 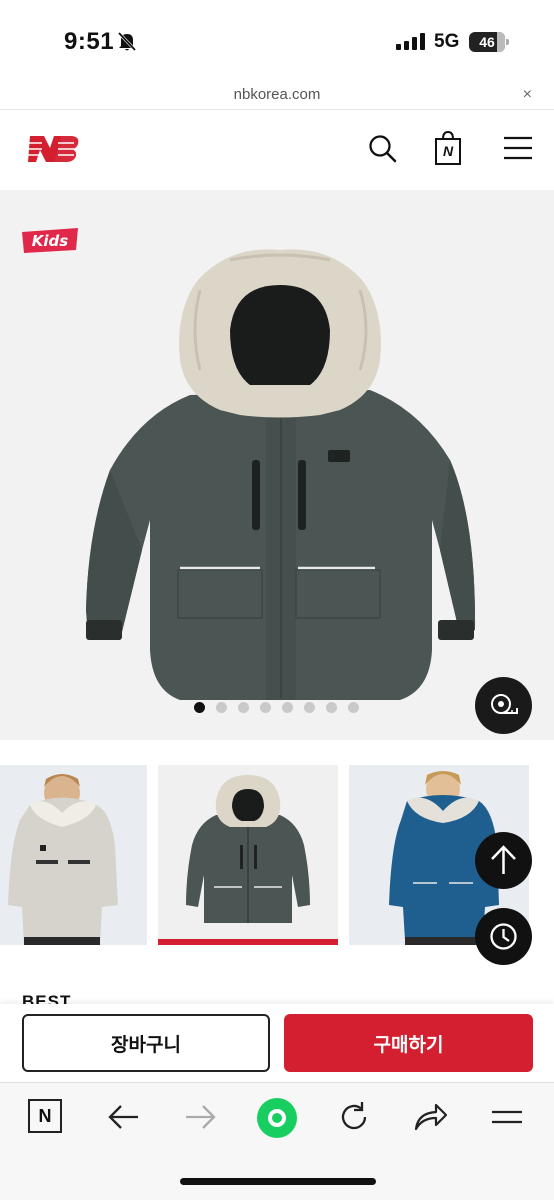 I want to click on thumbnail-charcoal-parka, so click(x=248, y=855).